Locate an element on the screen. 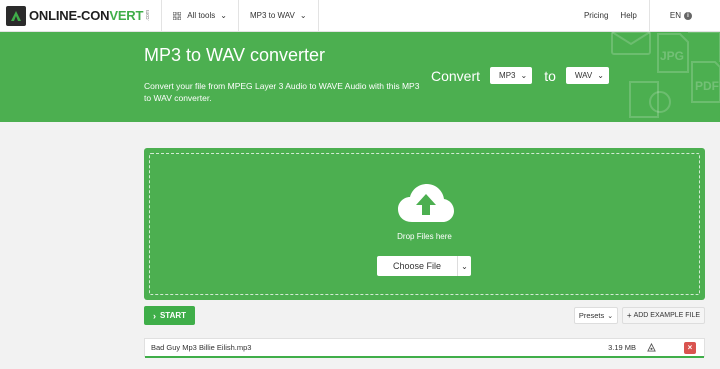 The width and height of the screenshot is (720, 369). pricing-link: Pricing is located at coordinates (596, 15).